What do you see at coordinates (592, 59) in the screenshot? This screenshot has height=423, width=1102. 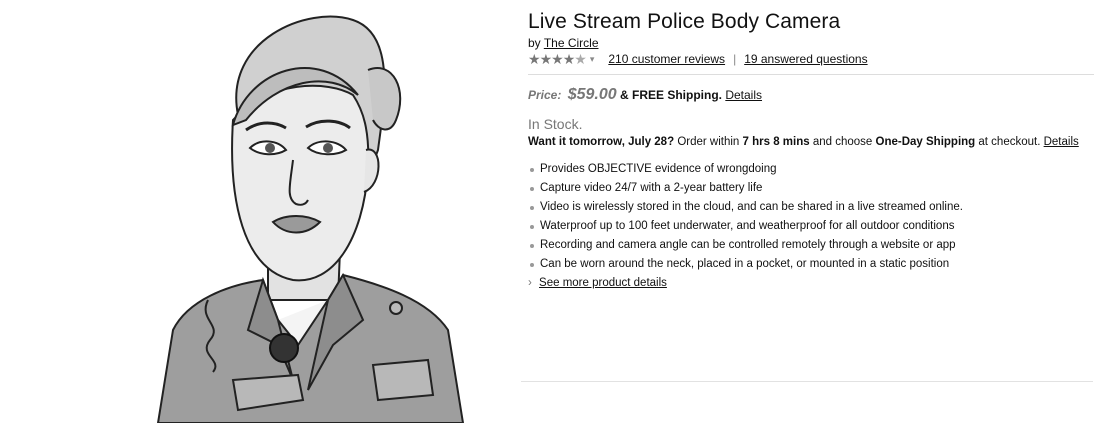 I see `chevron-down-icon: ▾` at bounding box center [592, 59].